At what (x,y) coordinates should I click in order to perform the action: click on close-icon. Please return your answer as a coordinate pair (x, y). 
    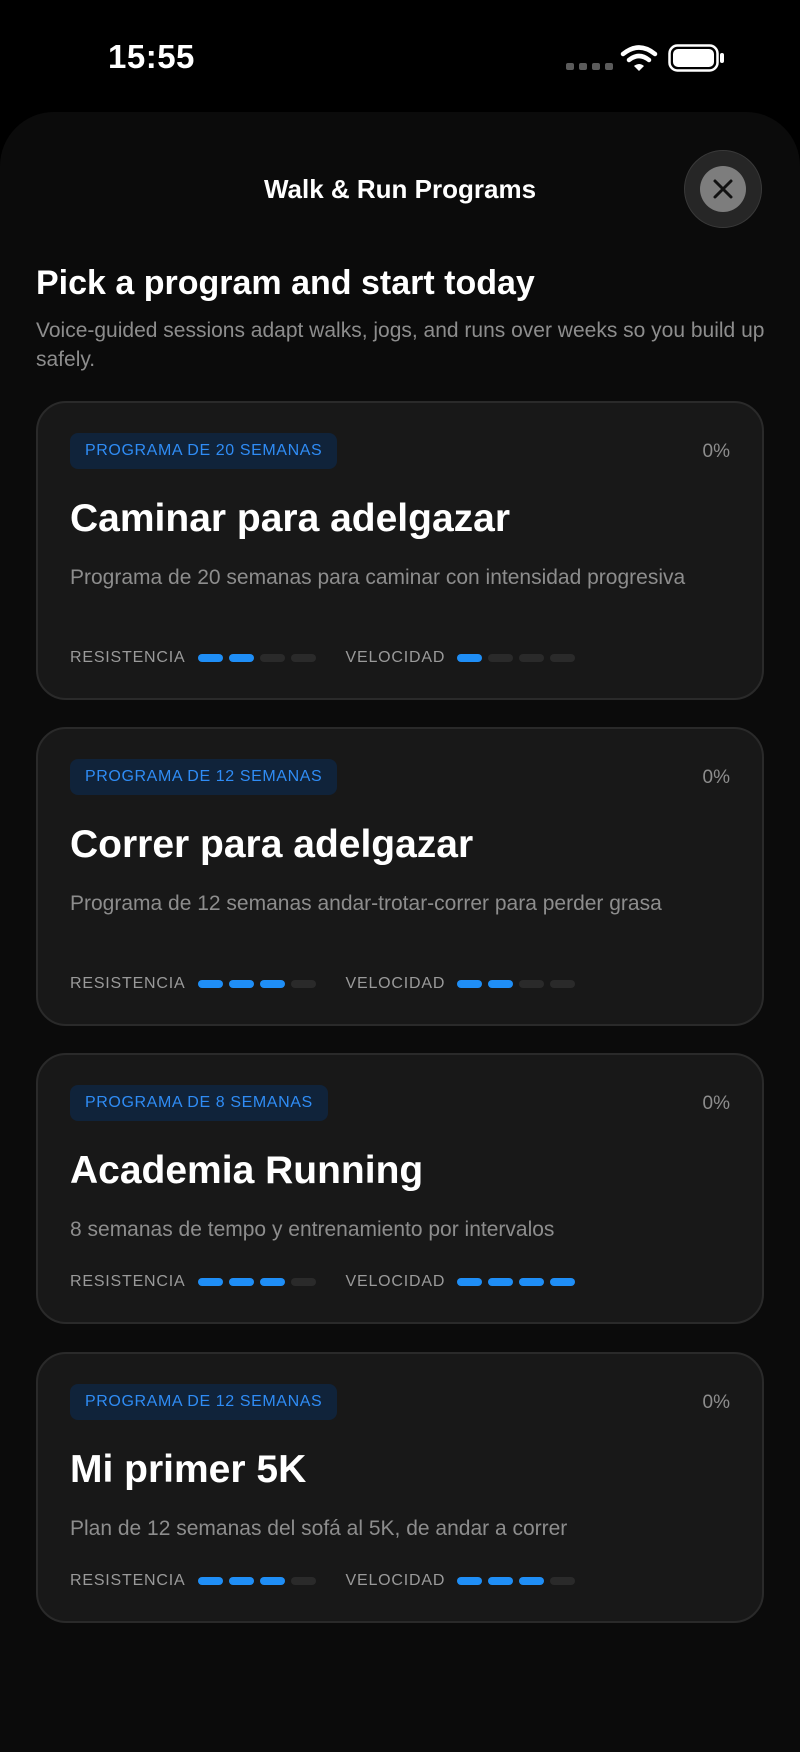
    Looking at the image, I should click on (723, 189).